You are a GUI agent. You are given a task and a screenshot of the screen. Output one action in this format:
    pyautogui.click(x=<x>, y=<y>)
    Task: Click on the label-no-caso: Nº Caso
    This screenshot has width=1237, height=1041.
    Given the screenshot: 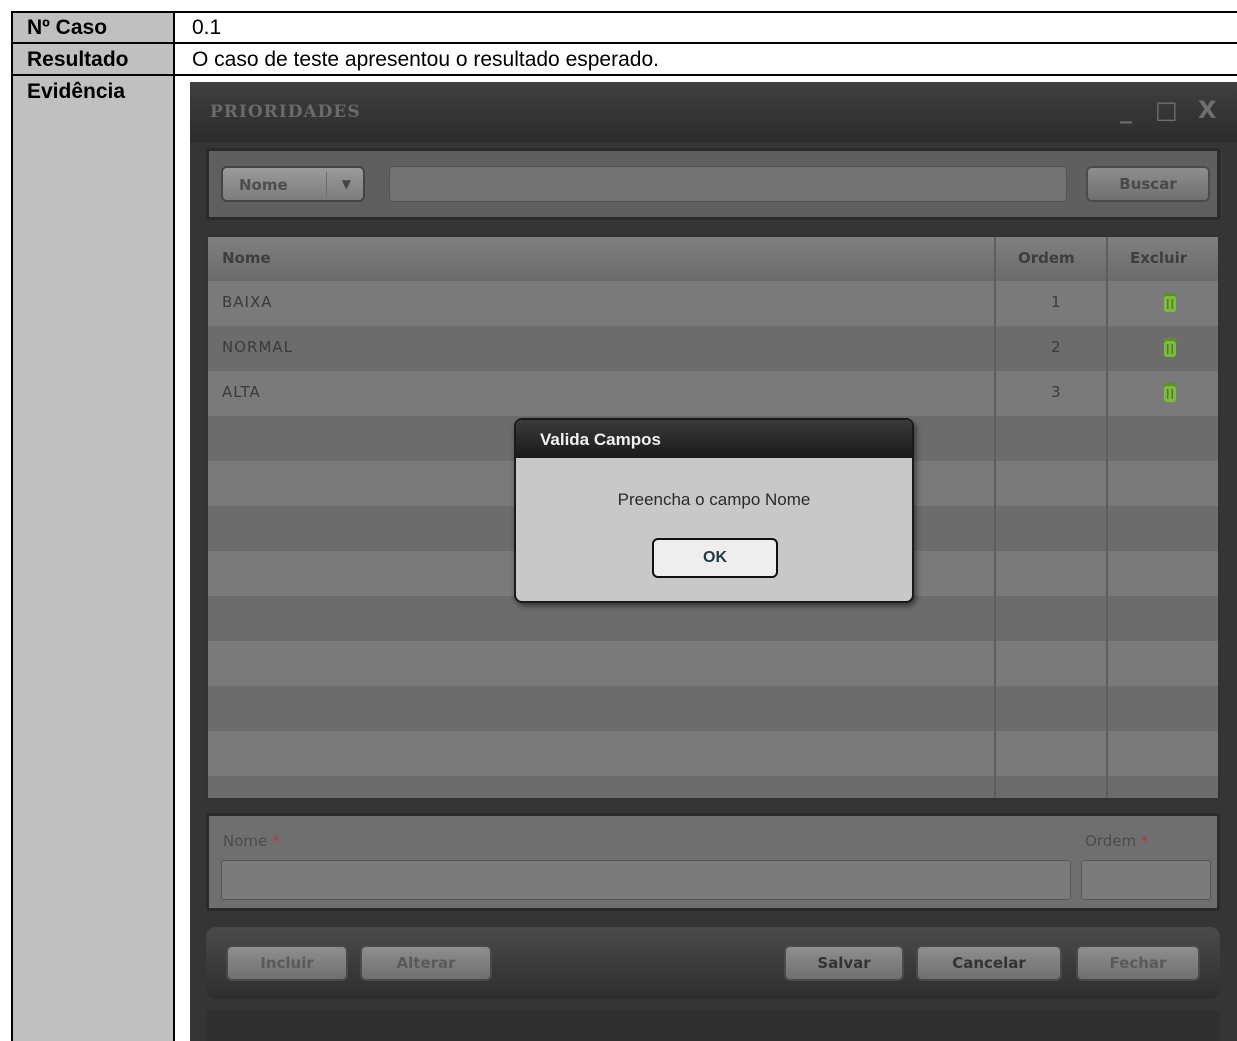 What is the action you would take?
    pyautogui.click(x=93, y=27)
    